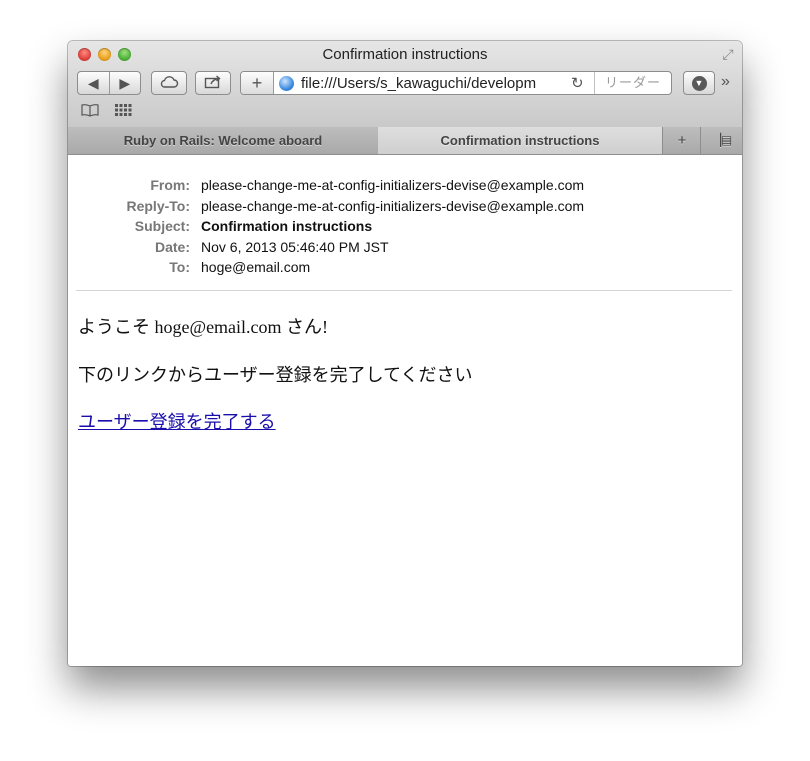  Describe the element at coordinates (520, 140) in the screenshot. I see `tab-confirmation-instructions: Confirmation instructions` at that location.